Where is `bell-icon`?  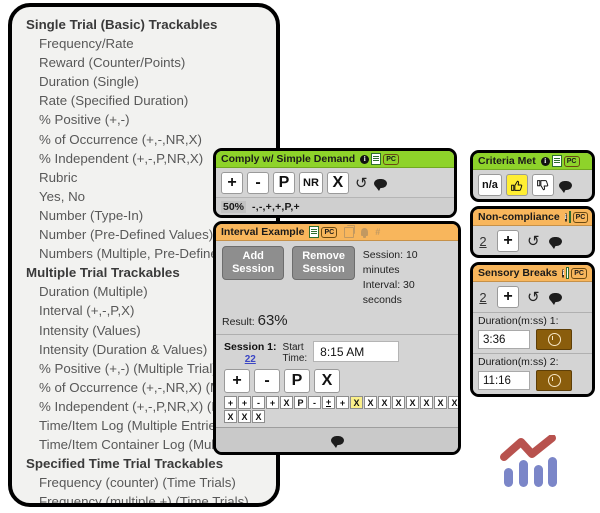 bell-icon is located at coordinates (365, 233).